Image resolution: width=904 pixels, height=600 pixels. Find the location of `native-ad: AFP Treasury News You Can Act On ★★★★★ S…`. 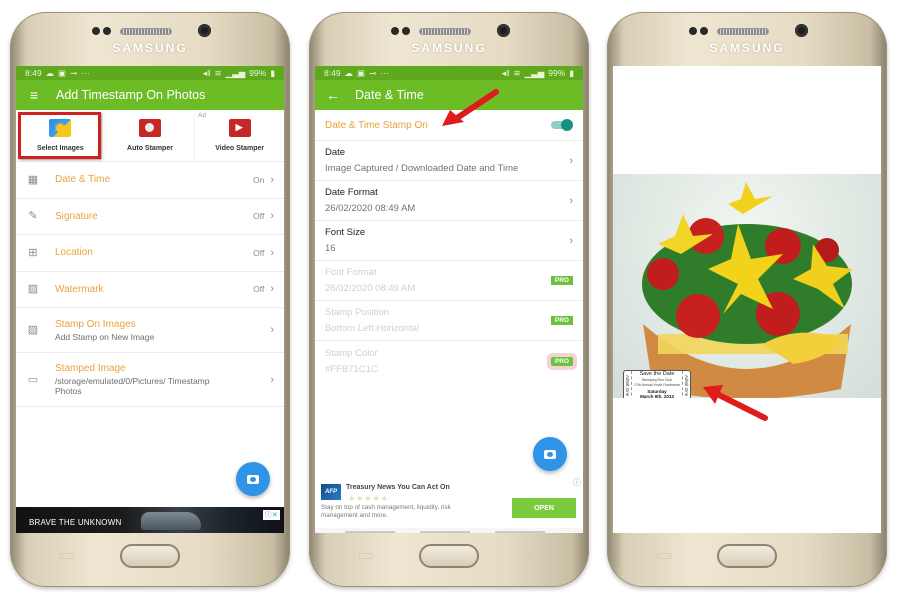

native-ad: AFP Treasury News You Can Act On ★★★★★ S… is located at coordinates (449, 501).